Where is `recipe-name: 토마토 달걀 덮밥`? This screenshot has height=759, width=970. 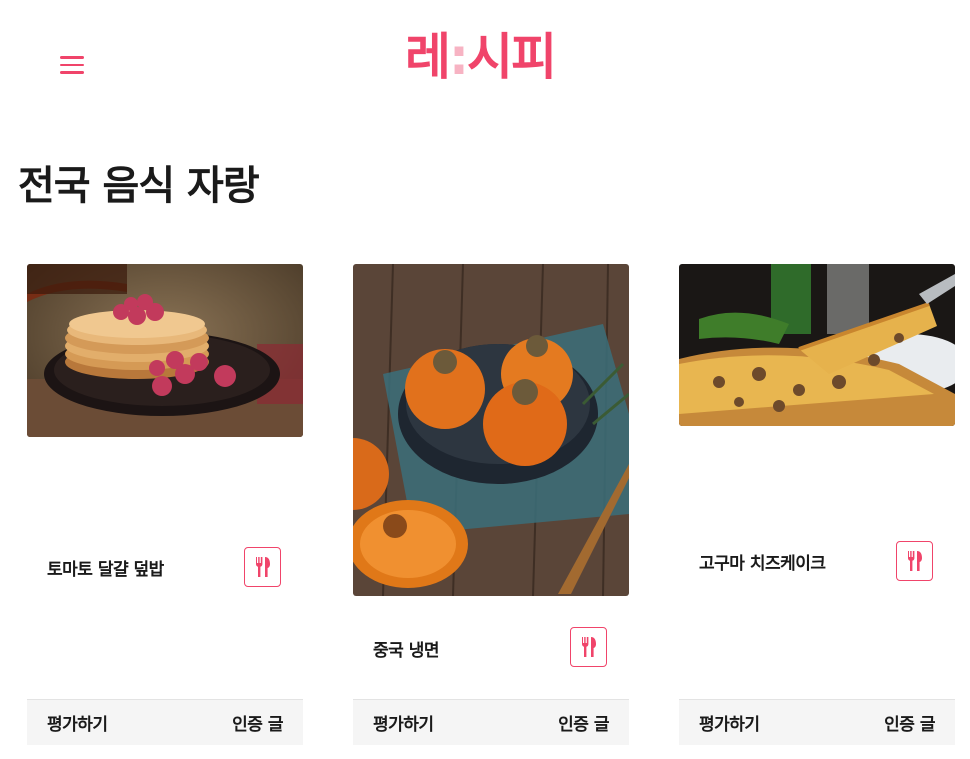 recipe-name: 토마토 달걀 덮밥 is located at coordinates (105, 567).